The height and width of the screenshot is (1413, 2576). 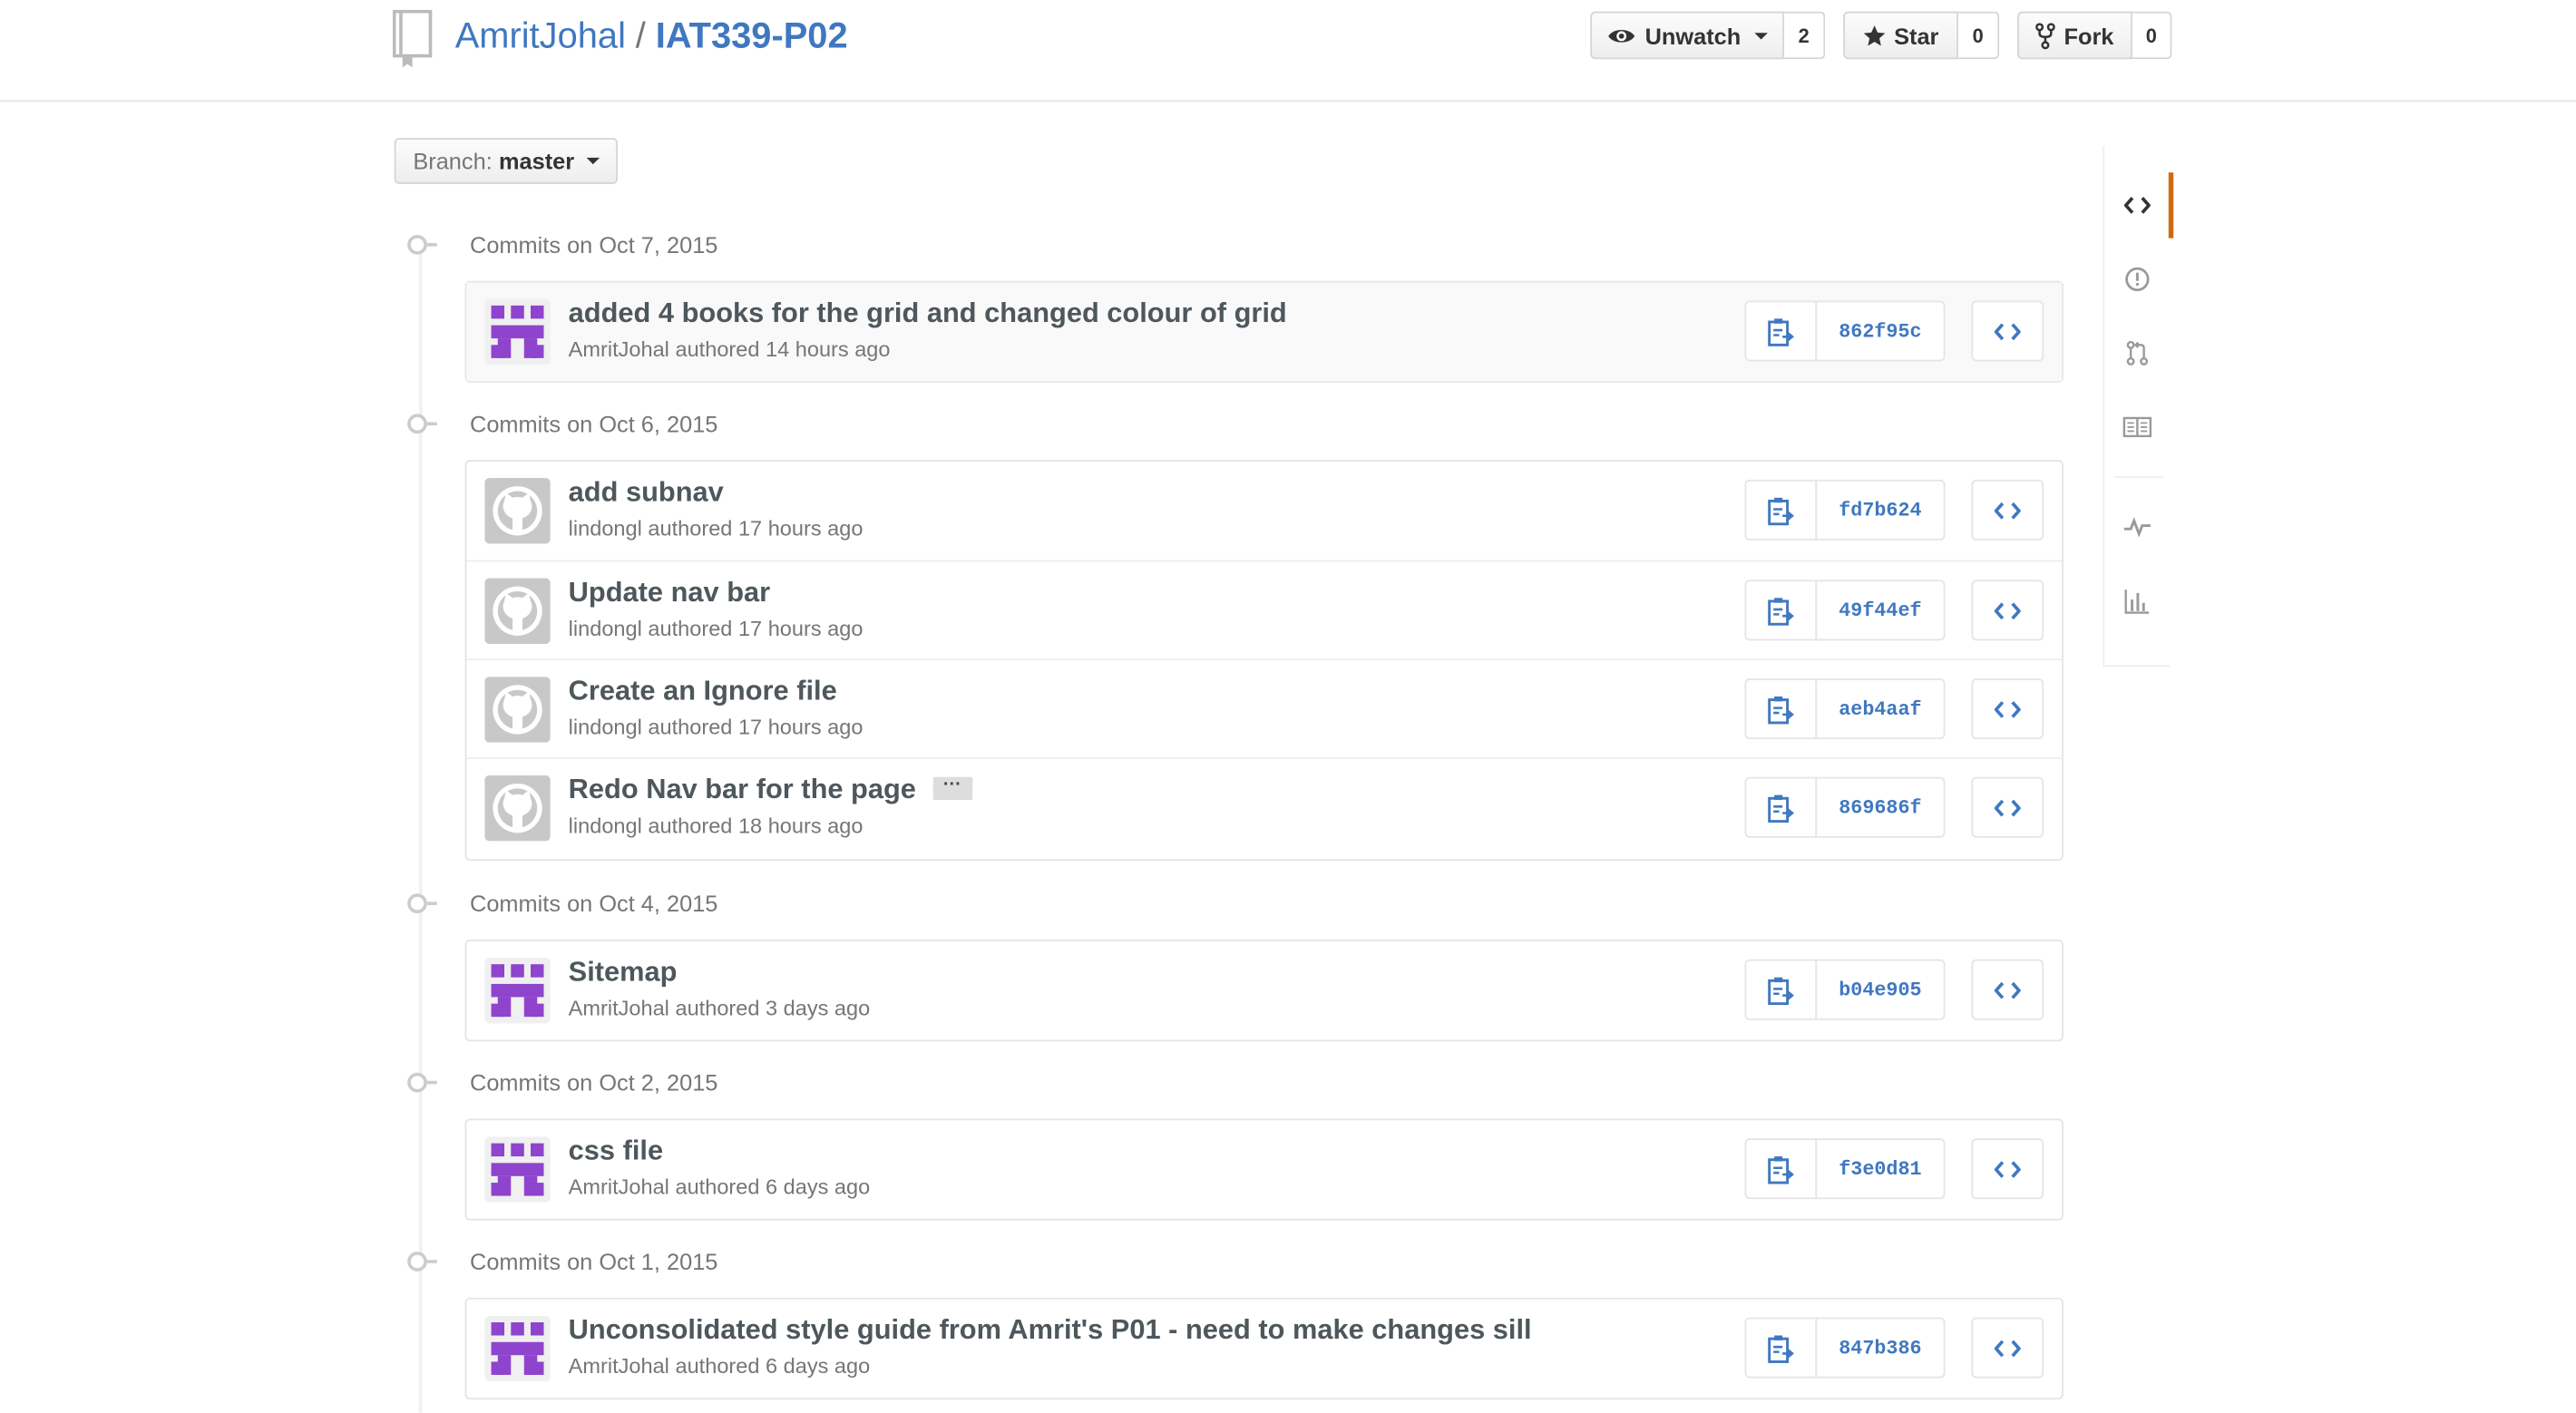 What do you see at coordinates (1880, 331) in the screenshot?
I see `commit-sha-link: 862f95c` at bounding box center [1880, 331].